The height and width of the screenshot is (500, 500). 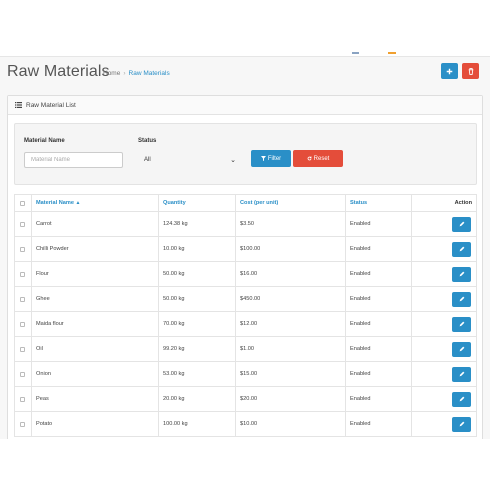 I want to click on add-button, so click(x=449, y=71).